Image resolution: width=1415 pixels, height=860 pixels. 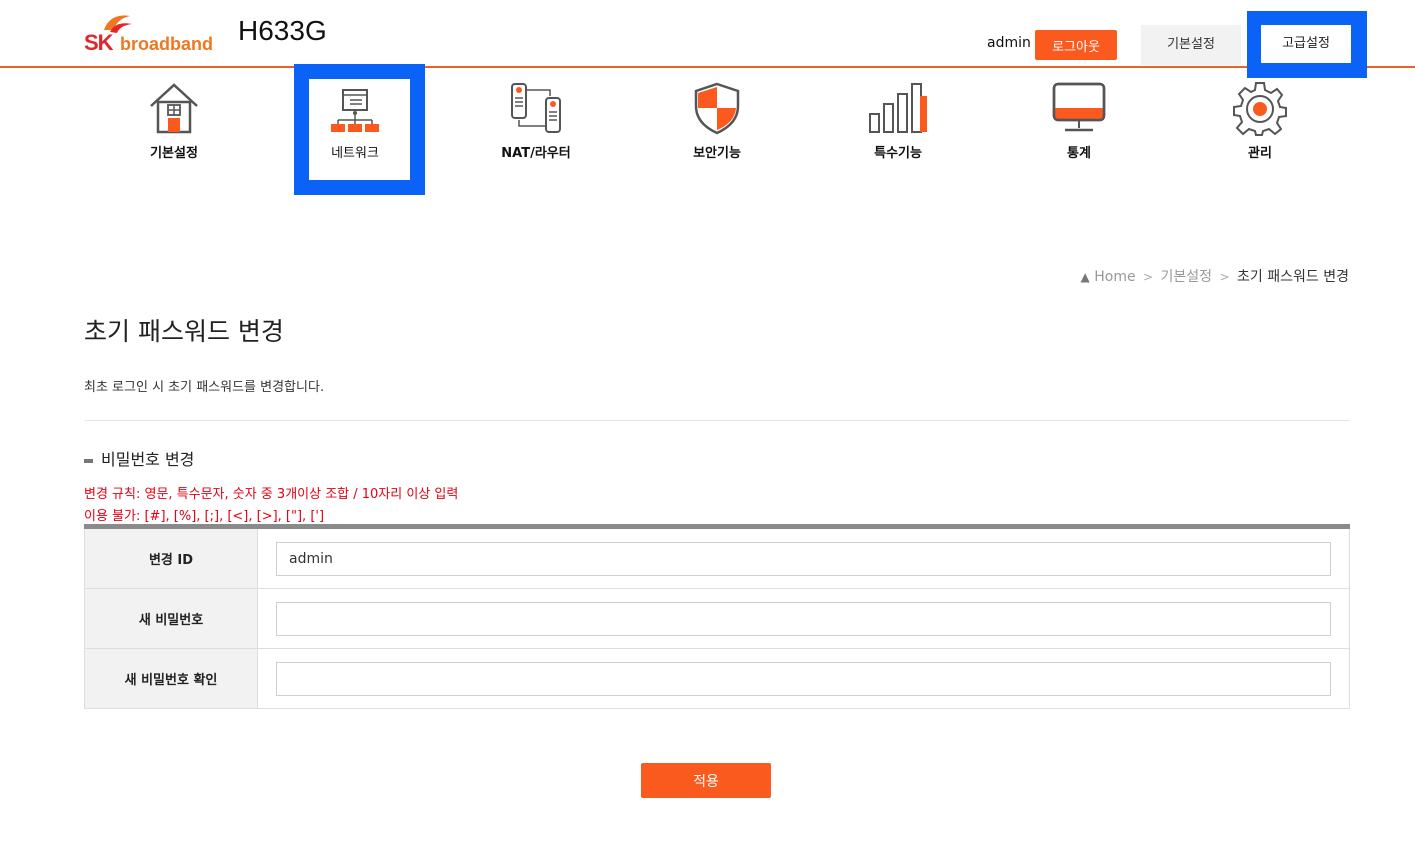 I want to click on logo-sk-text: SK, so click(x=99, y=42).